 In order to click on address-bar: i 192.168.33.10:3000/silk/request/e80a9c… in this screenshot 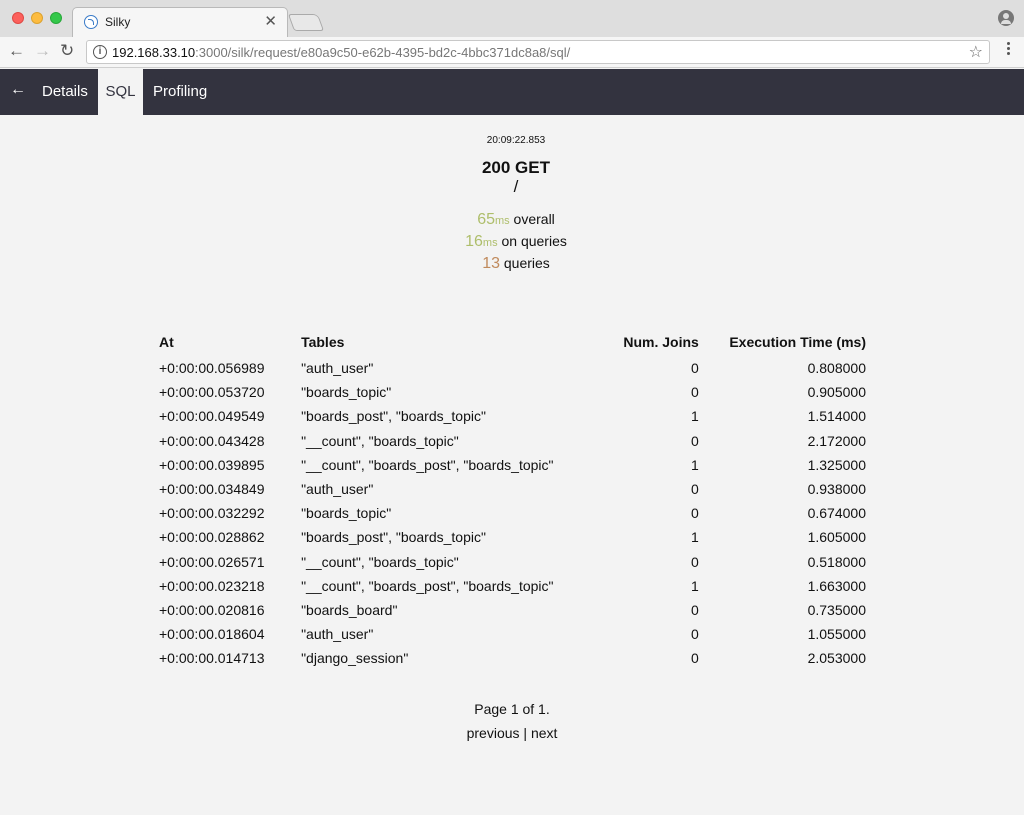, I will do `click(538, 52)`.